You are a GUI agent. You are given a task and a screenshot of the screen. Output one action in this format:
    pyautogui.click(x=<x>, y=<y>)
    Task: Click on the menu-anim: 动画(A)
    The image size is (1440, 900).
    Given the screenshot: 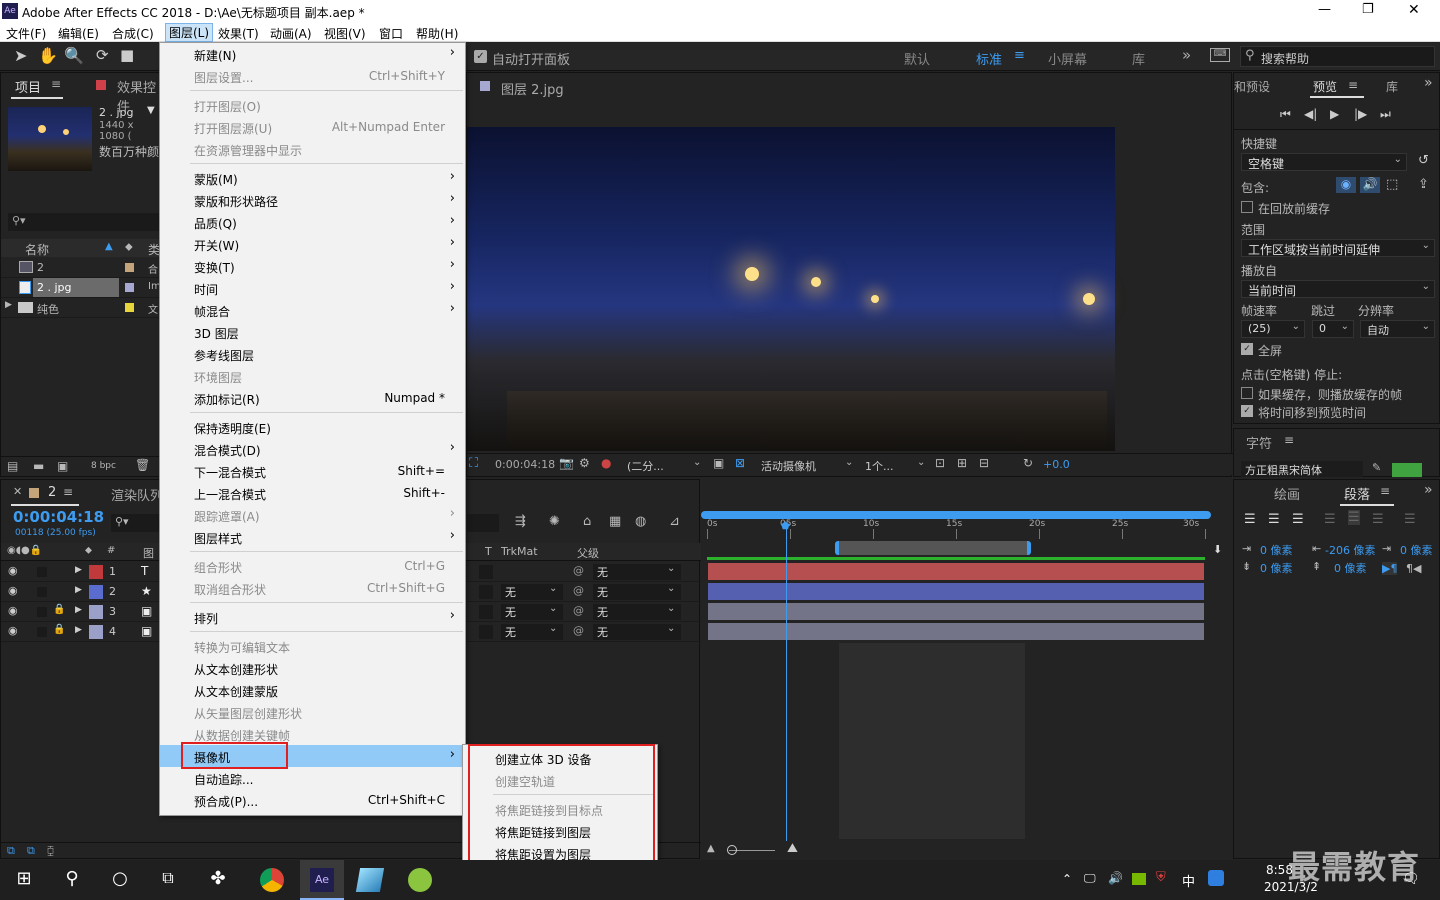 What is the action you would take?
    pyautogui.click(x=291, y=33)
    